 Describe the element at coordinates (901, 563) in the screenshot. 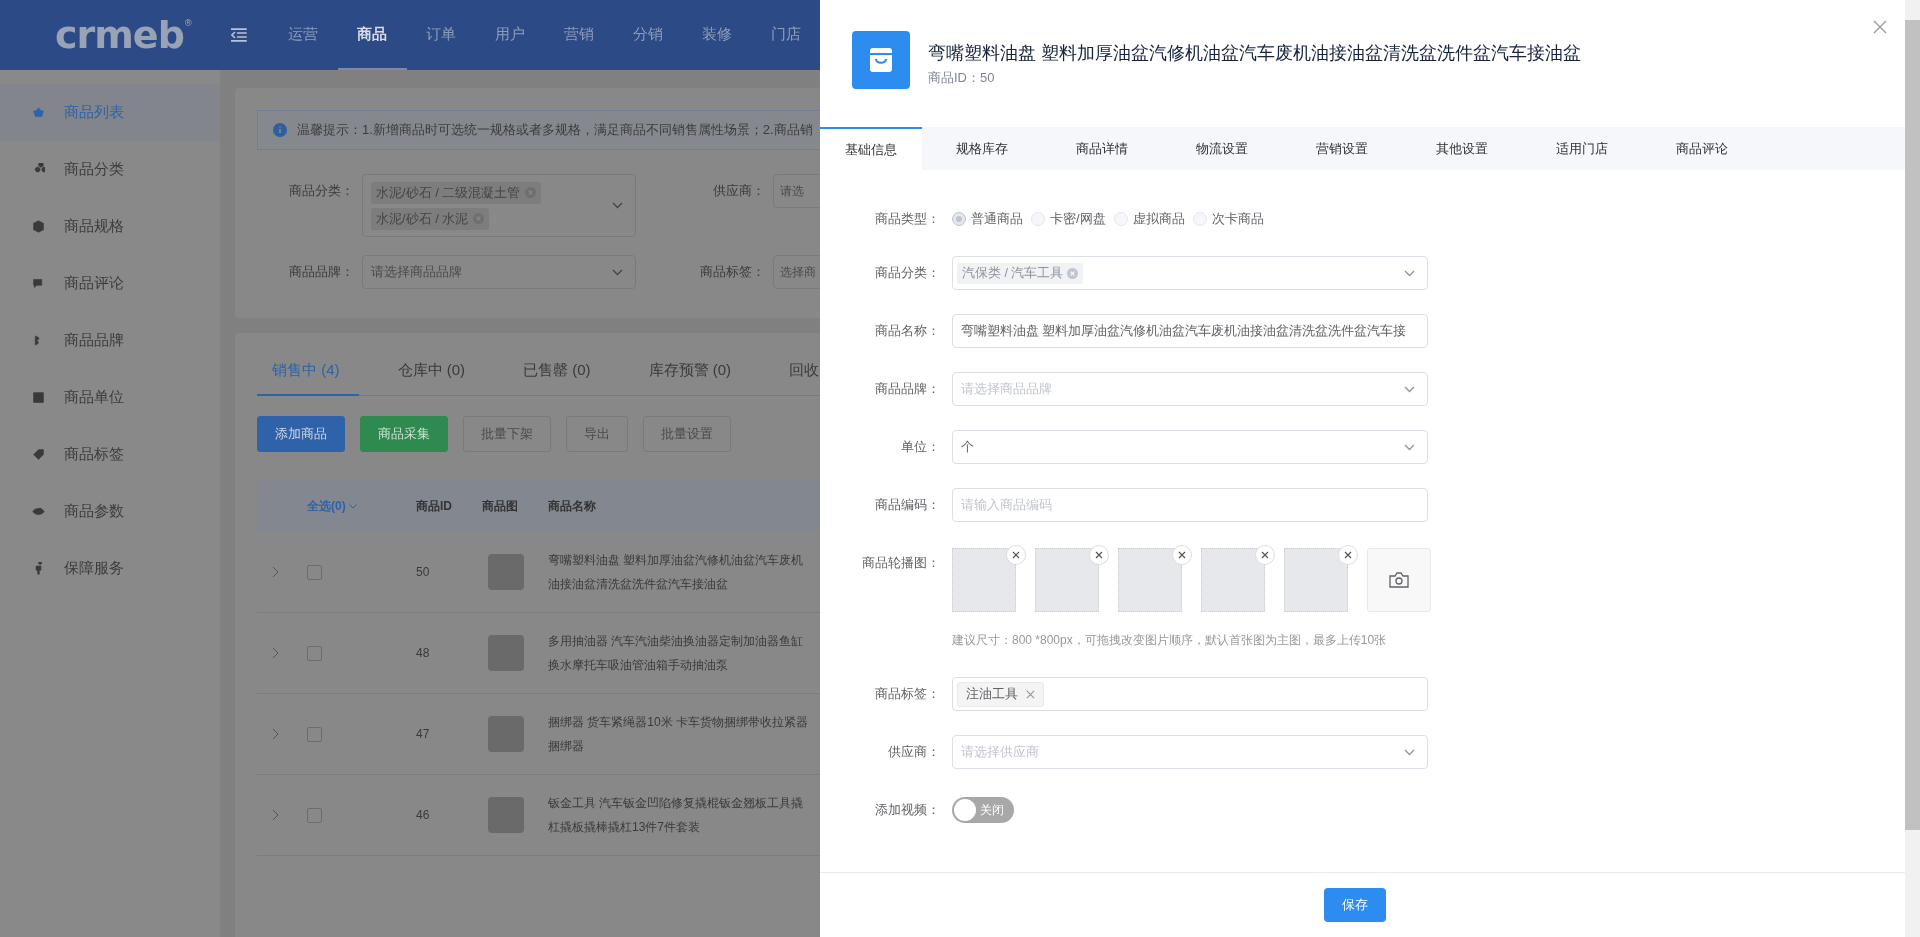

I see `form-label: 商品轮播图：` at that location.